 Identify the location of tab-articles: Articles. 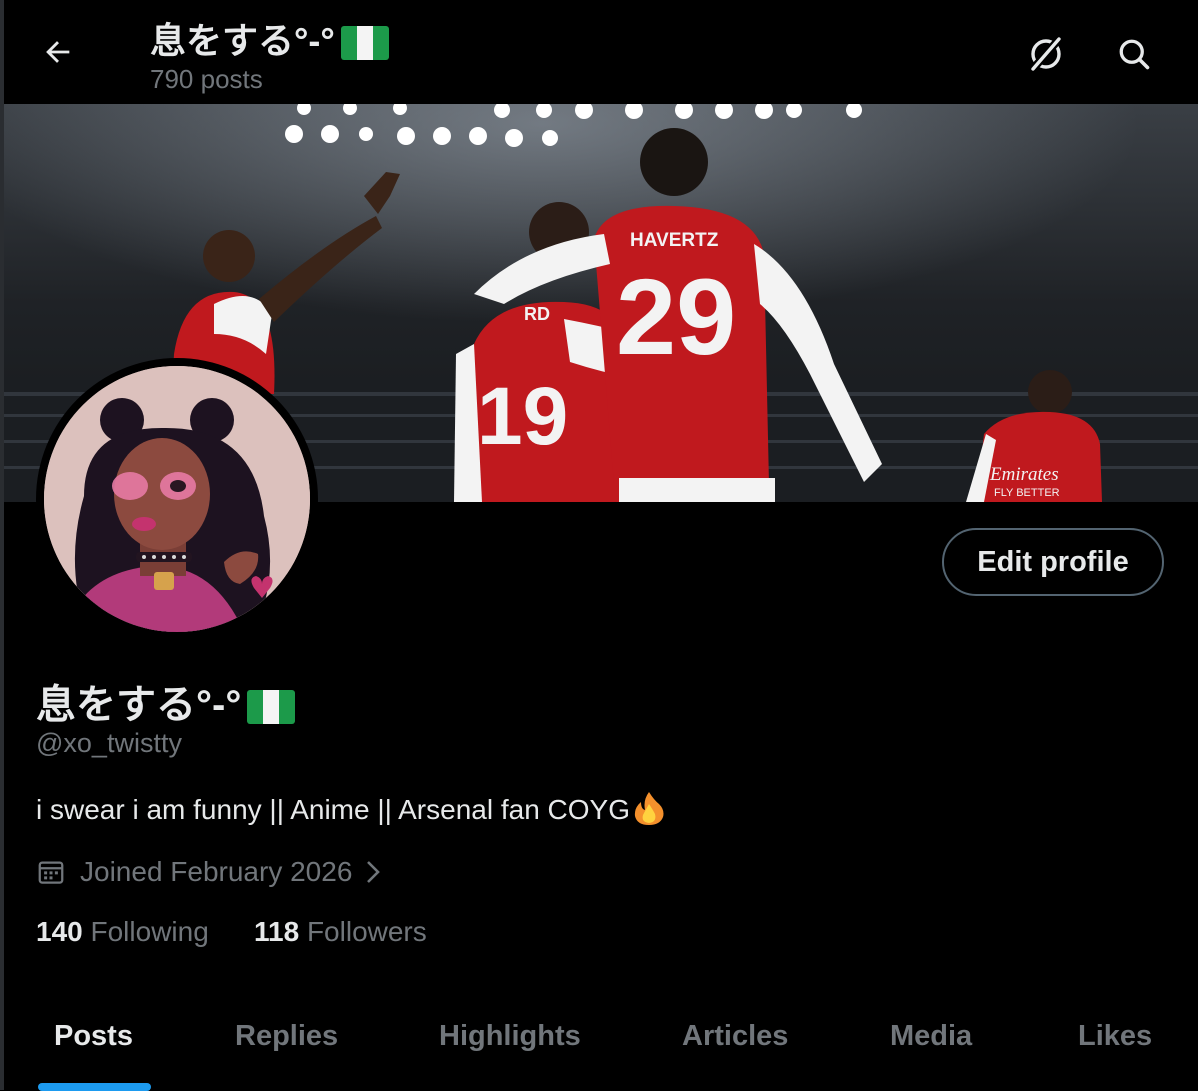
(735, 1036).